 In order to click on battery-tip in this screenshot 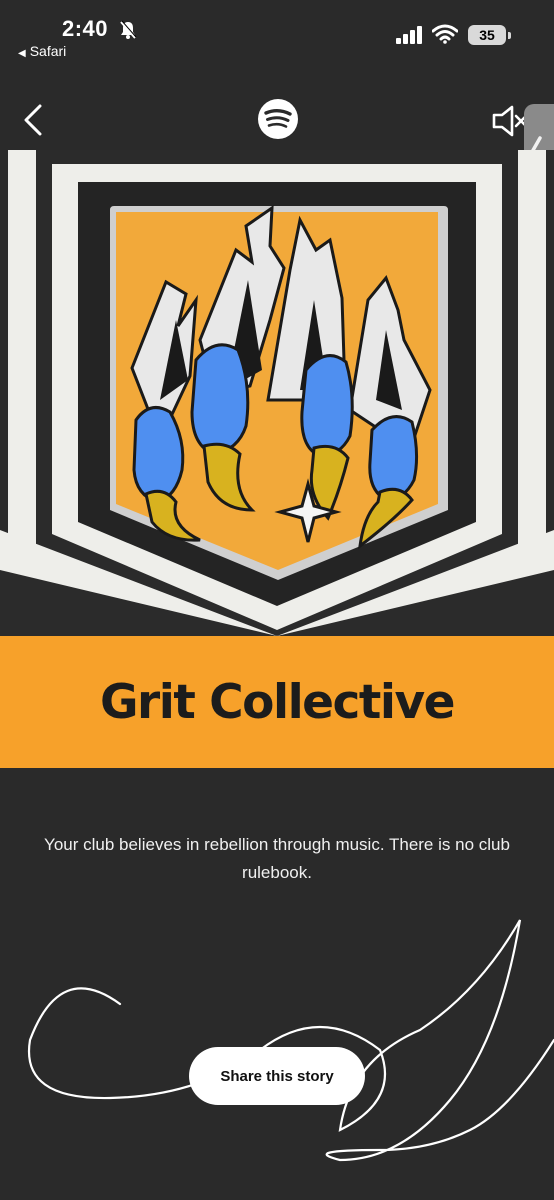, I will do `click(509, 35)`.